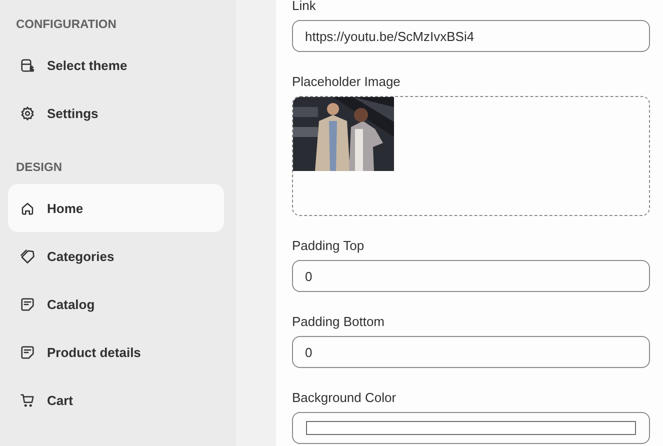  What do you see at coordinates (116, 304) in the screenshot?
I see `sidebar-item: Catalog` at bounding box center [116, 304].